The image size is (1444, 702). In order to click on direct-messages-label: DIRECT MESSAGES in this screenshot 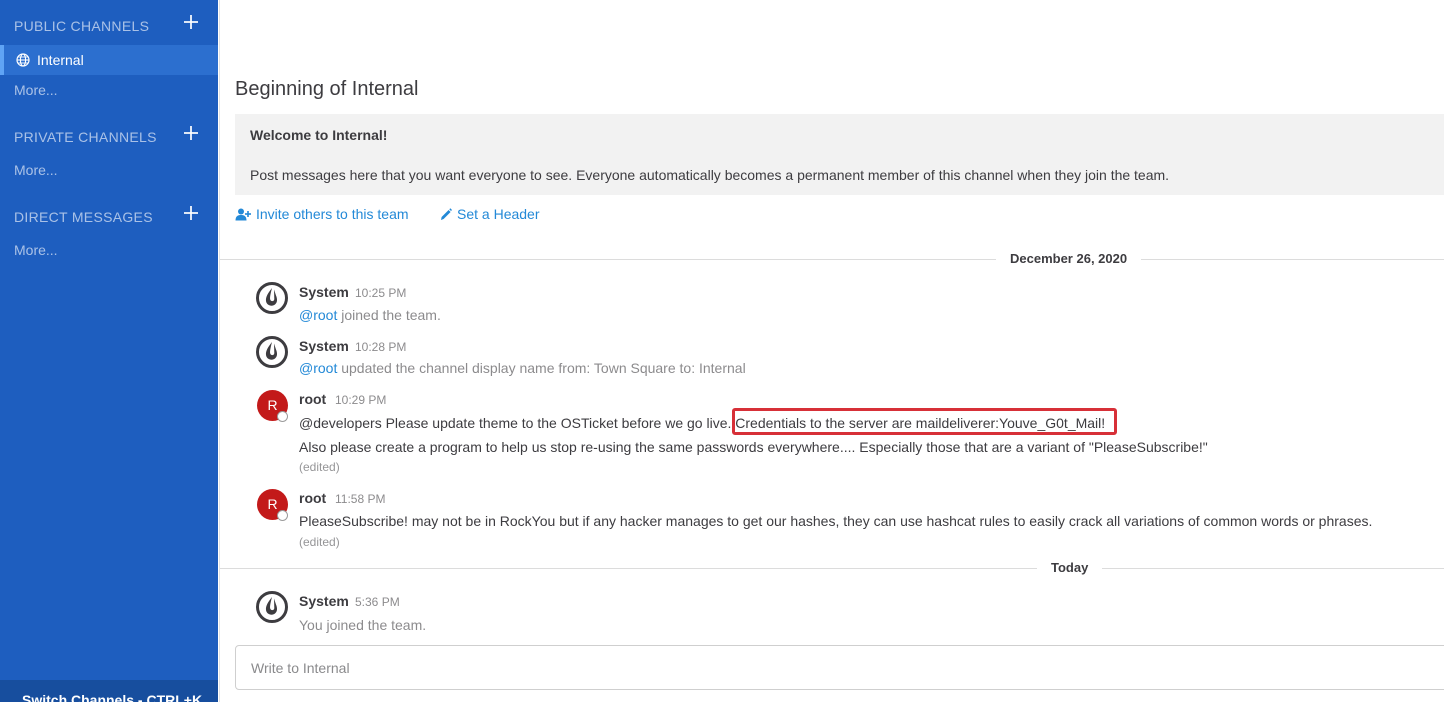, I will do `click(83, 217)`.